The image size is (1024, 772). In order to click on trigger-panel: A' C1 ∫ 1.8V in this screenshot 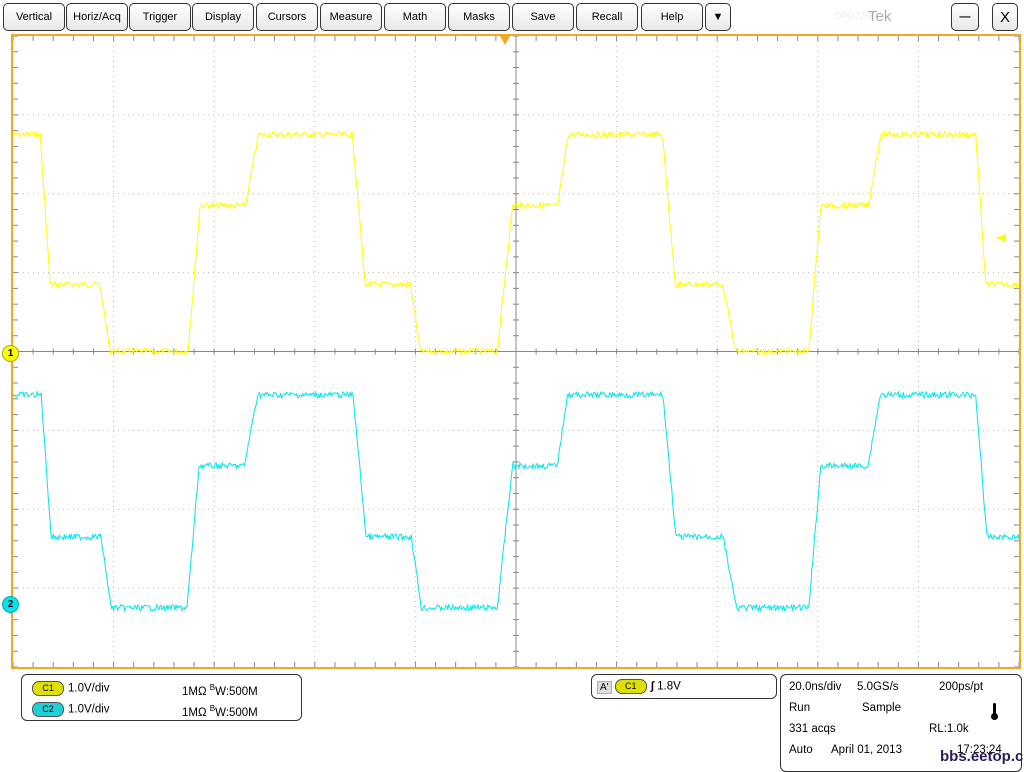, I will do `click(684, 686)`.